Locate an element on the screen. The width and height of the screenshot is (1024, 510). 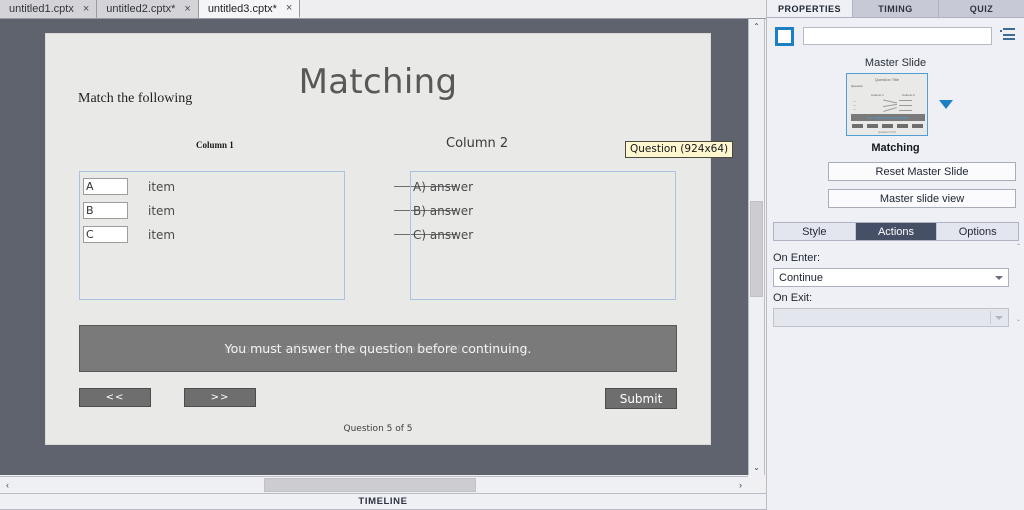
on-exit-label: On Exit: is located at coordinates (793, 298).